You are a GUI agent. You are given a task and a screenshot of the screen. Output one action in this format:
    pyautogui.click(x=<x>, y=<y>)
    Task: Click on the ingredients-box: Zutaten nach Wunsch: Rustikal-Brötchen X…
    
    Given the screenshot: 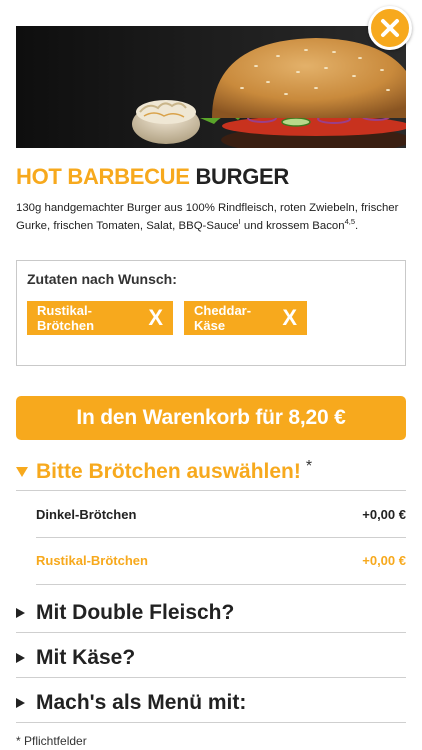 What is the action you would take?
    pyautogui.click(x=211, y=313)
    